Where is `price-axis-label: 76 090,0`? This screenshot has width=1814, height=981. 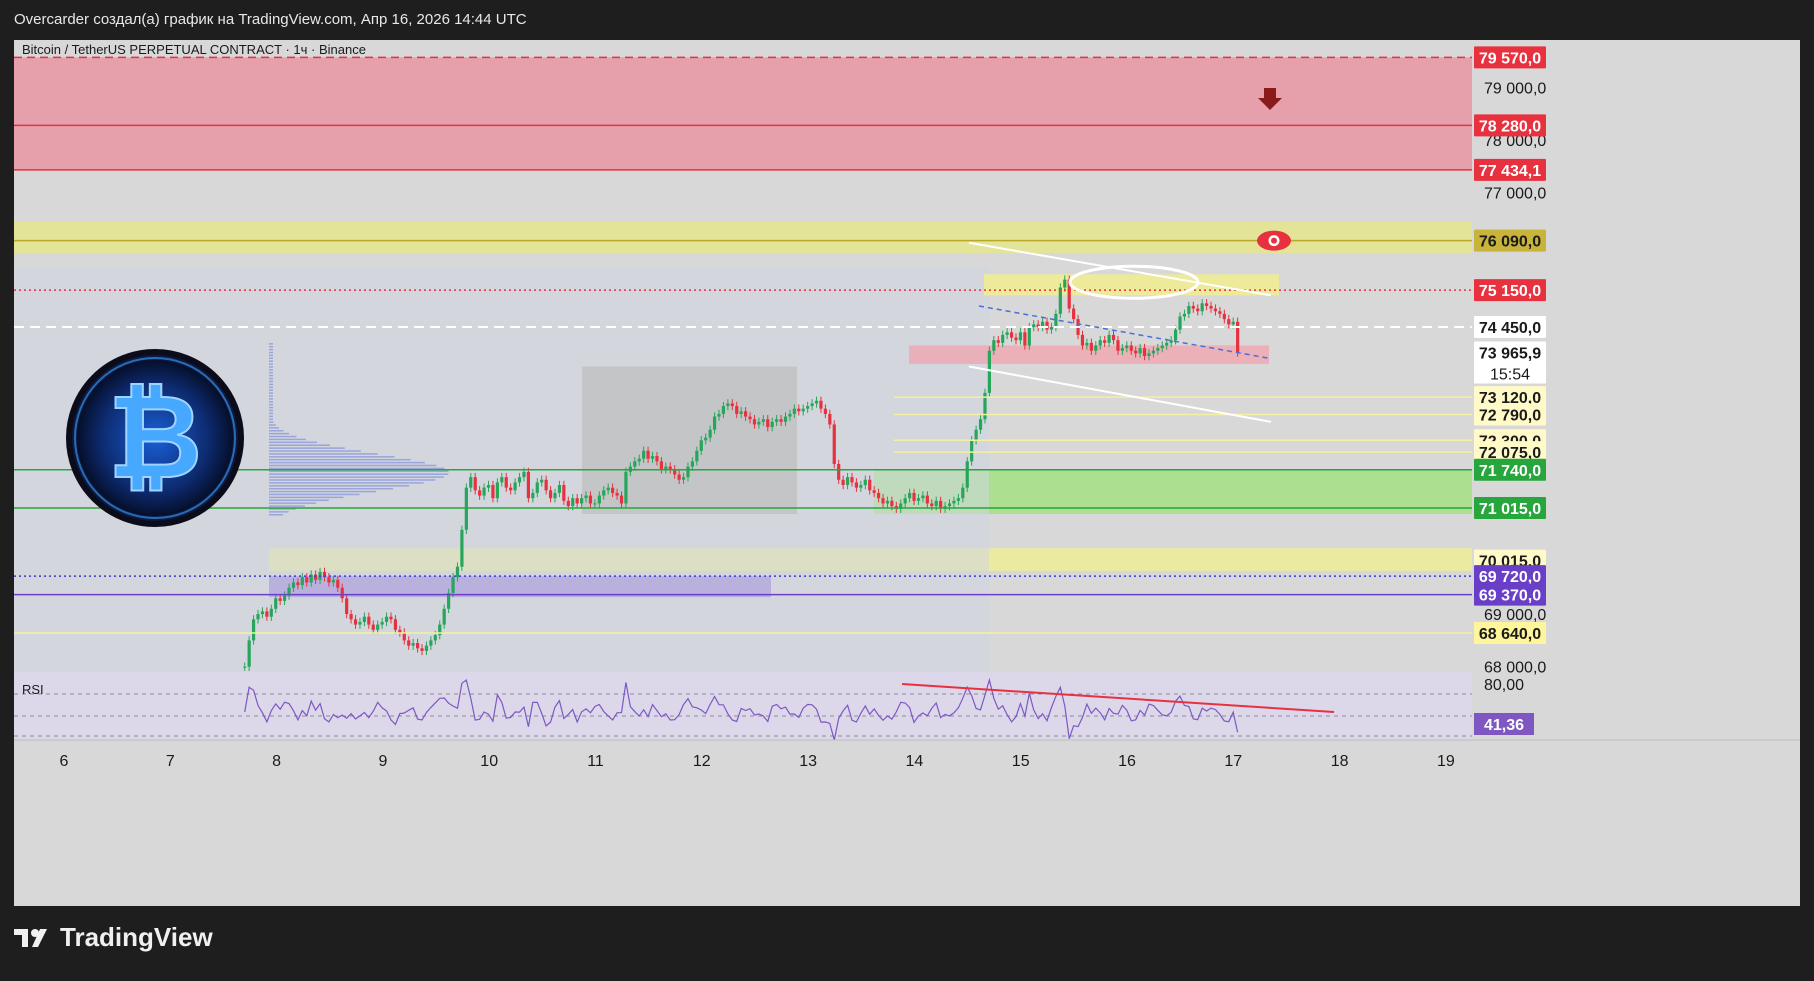 price-axis-label: 76 090,0 is located at coordinates (1510, 240).